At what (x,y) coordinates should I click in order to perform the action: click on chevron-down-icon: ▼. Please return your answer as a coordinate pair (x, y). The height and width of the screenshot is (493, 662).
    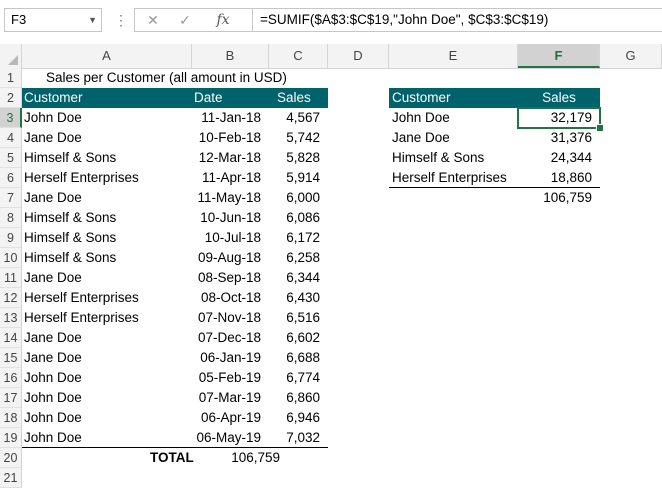
    Looking at the image, I should click on (92, 20).